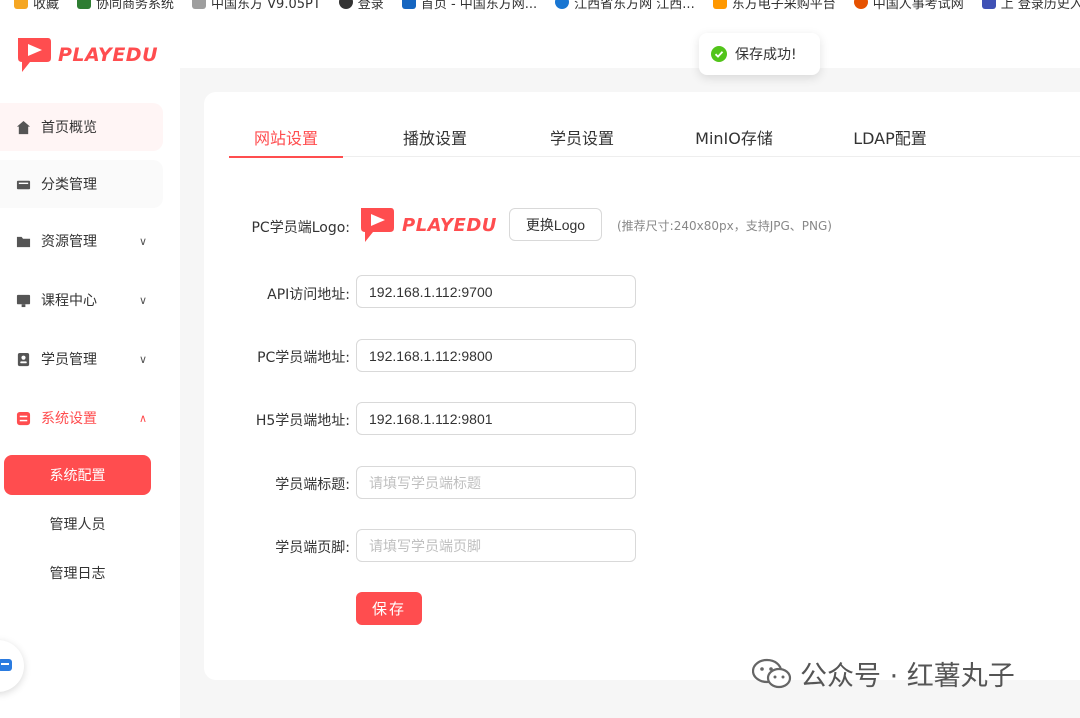 The height and width of the screenshot is (718, 1080). What do you see at coordinates (766, 55) in the screenshot?
I see `toast-message: 保存成功!` at bounding box center [766, 55].